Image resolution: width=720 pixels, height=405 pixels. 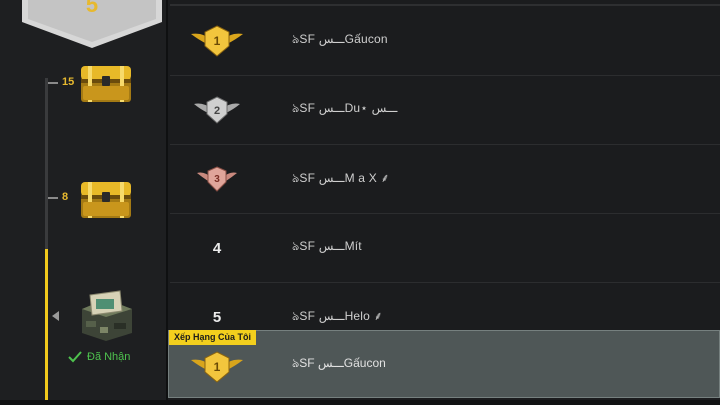 What do you see at coordinates (217, 317) in the screenshot?
I see `rank-number: 5` at bounding box center [217, 317].